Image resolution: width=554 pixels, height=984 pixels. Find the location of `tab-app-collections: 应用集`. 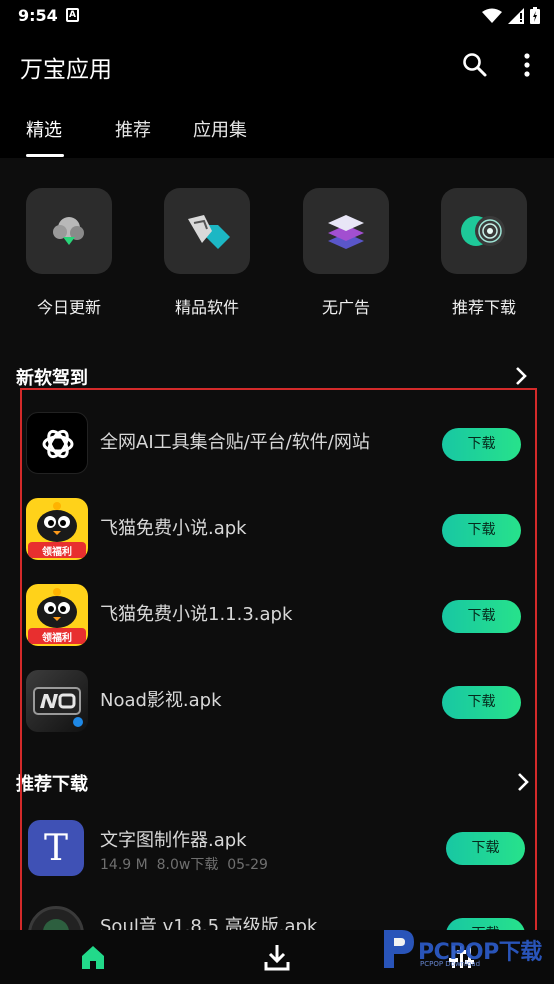

tab-app-collections: 应用集 is located at coordinates (220, 129).